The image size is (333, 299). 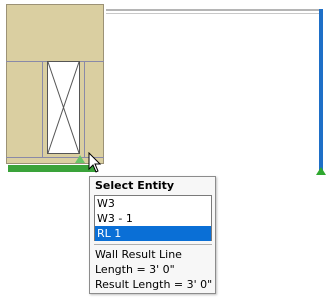 What do you see at coordinates (135, 185) in the screenshot?
I see `popup-title: Select Entity` at bounding box center [135, 185].